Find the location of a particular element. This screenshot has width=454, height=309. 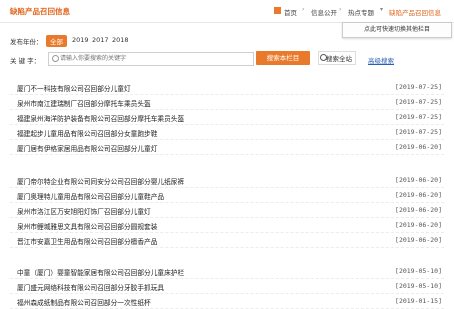

list-item: 晋江市安嘉卫生用品有限公司召回部分檀香产品 [2019-06-20] is located at coordinates (227, 240).